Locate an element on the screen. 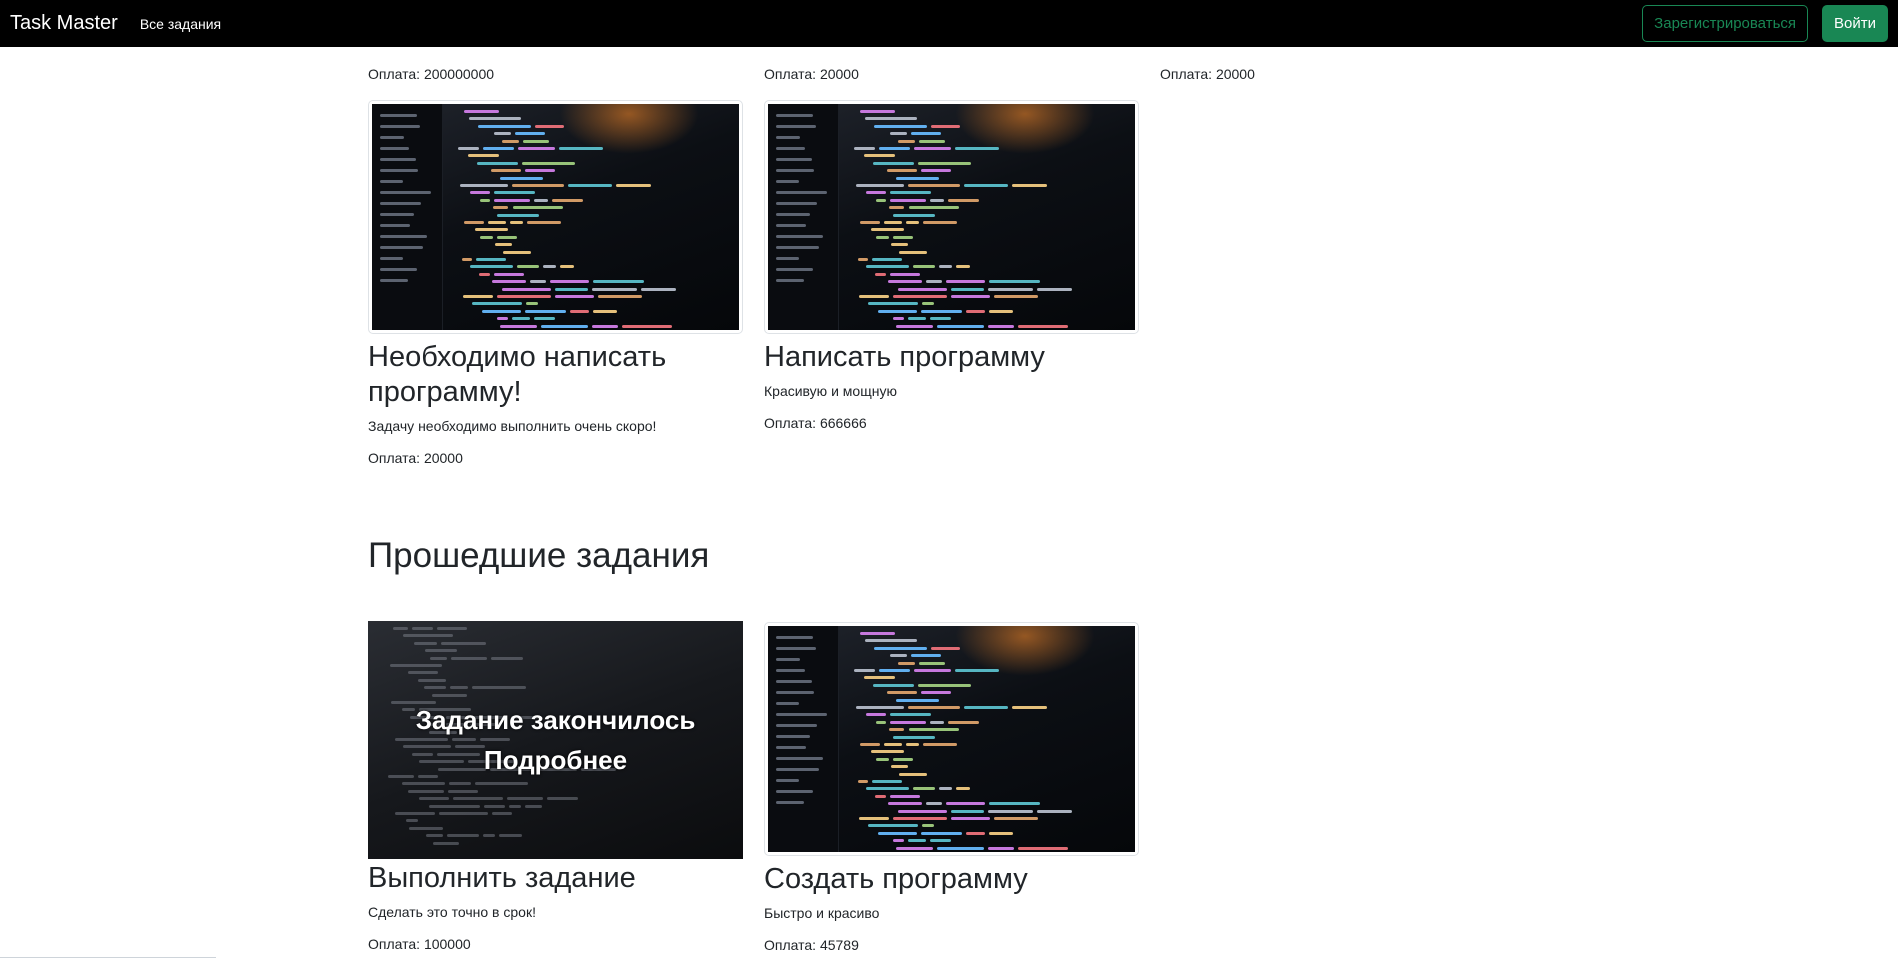 This screenshot has height=959, width=1898. ended-task-image: Задание закончилось Подробнее is located at coordinates (555, 740).